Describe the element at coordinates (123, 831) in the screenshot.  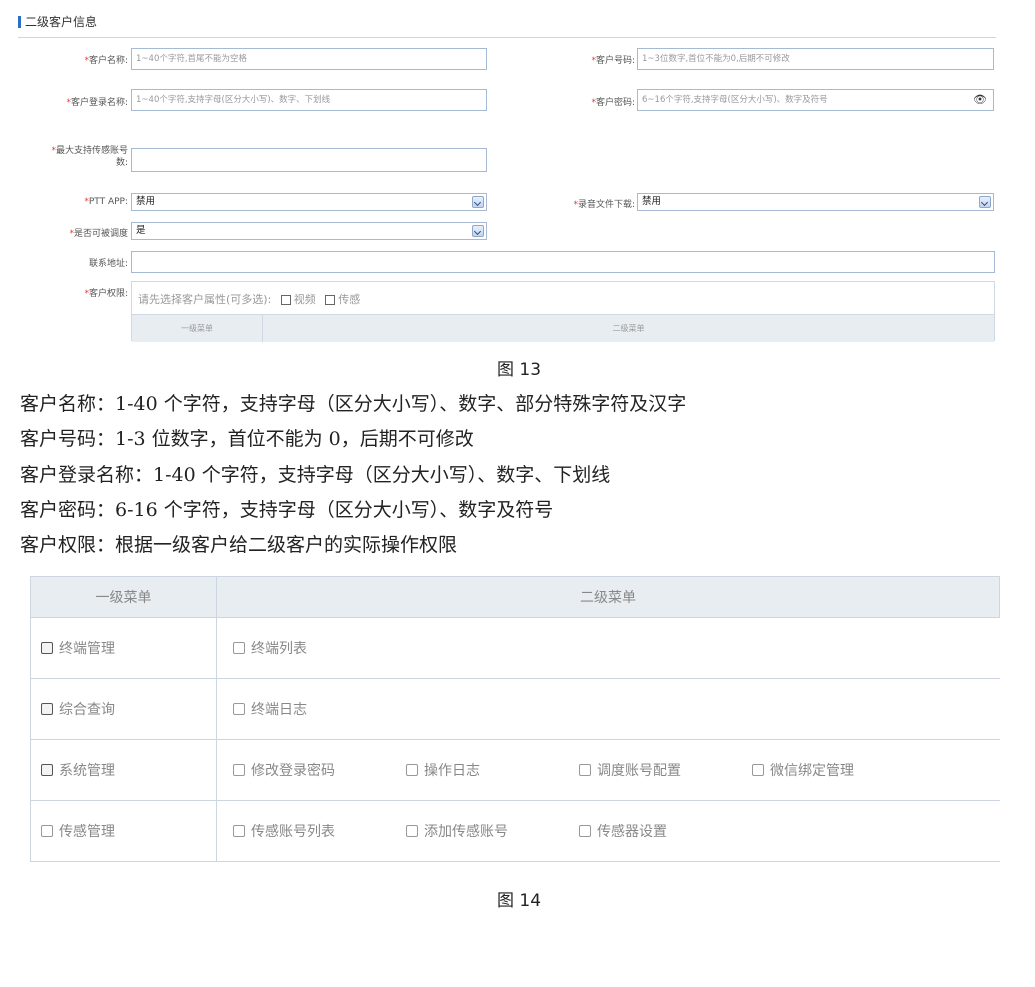
I see `menu-cell: 传感管理` at that location.